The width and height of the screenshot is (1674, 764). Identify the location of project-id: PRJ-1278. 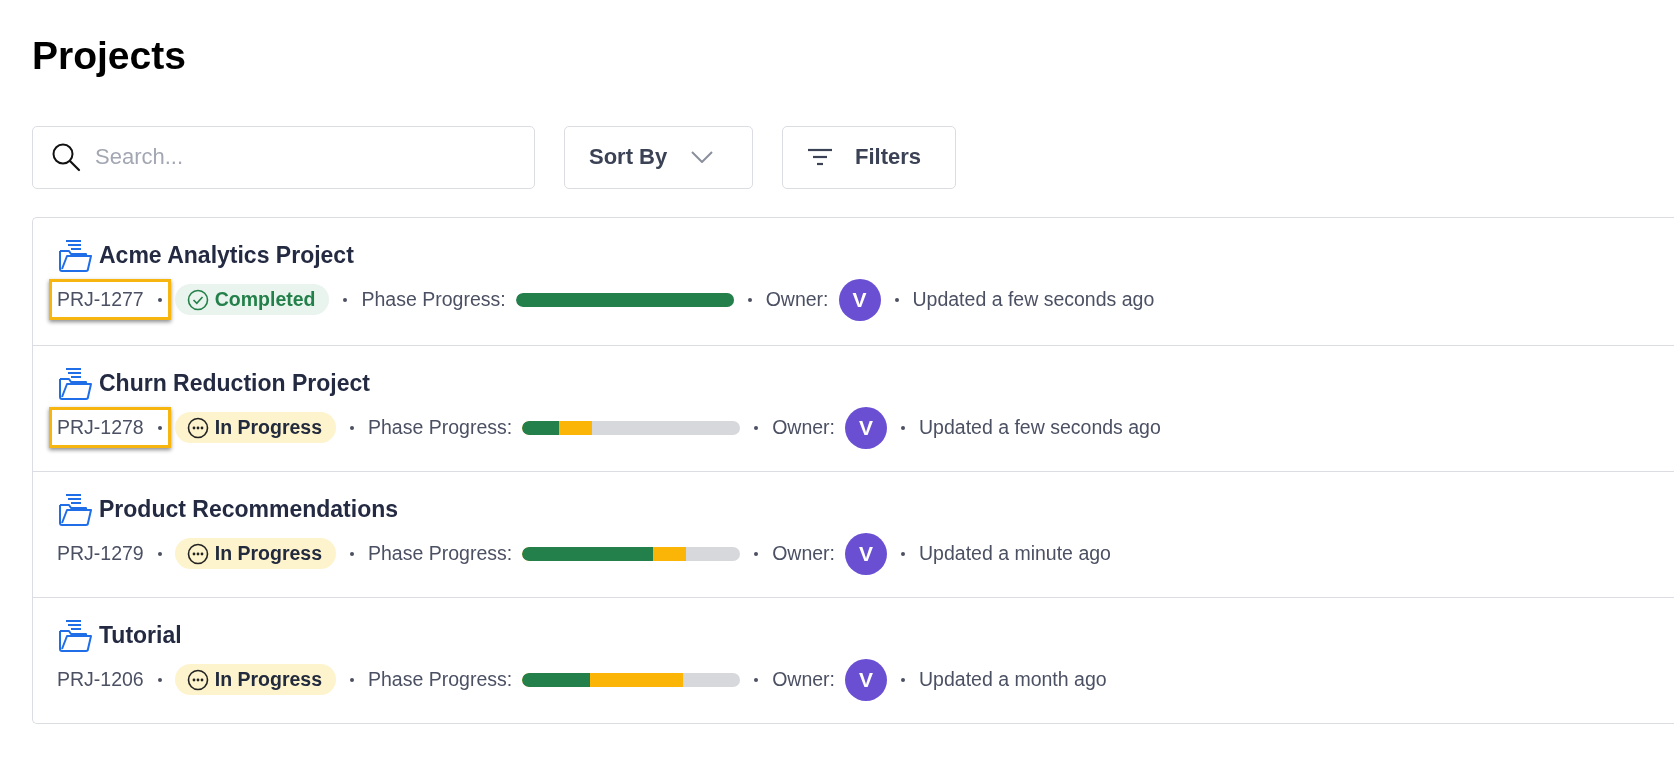
(110, 428).